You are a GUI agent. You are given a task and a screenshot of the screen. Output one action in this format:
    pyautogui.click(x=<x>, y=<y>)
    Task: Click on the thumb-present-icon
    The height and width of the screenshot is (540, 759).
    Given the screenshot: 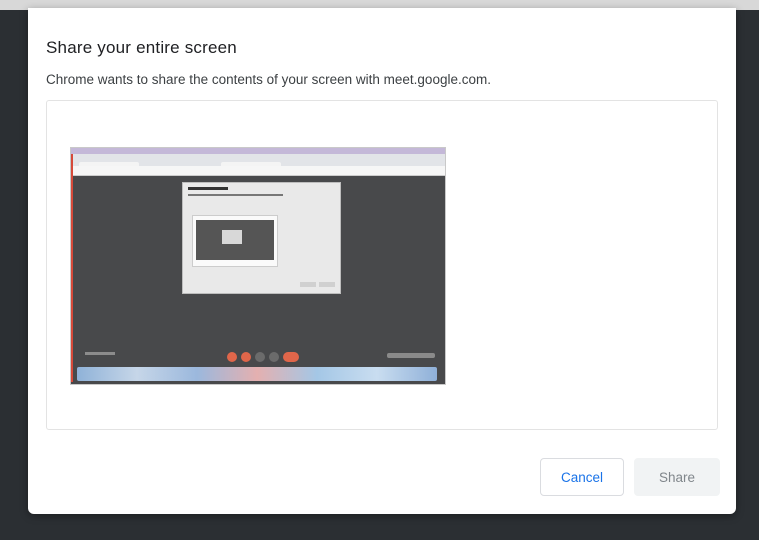 What is the action you would take?
    pyautogui.click(x=274, y=357)
    